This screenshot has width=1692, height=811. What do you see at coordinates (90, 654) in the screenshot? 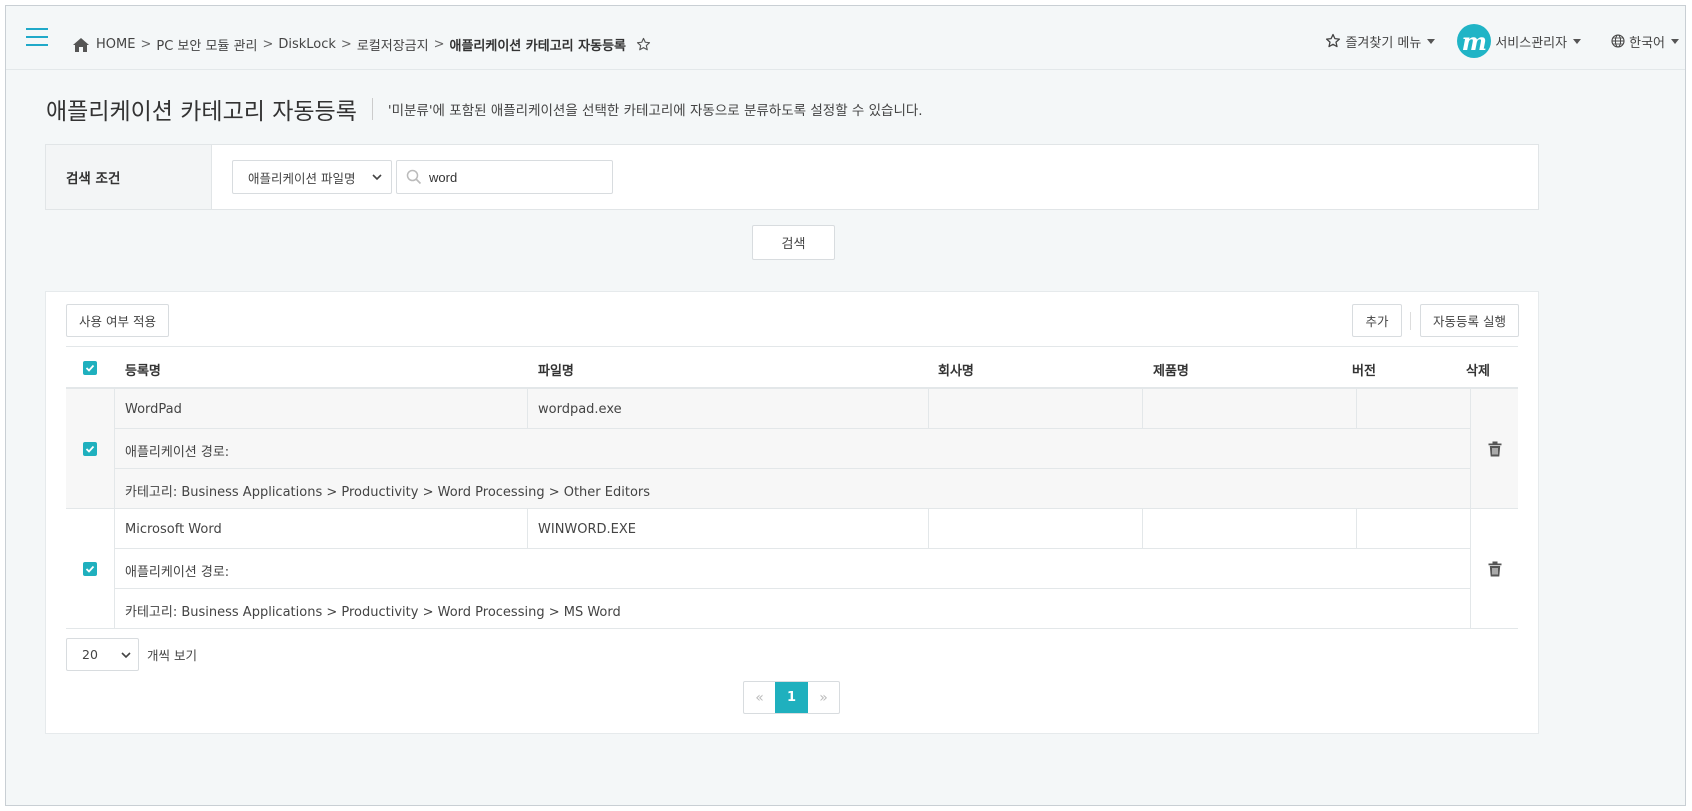
I see `page-size-value: 20` at bounding box center [90, 654].